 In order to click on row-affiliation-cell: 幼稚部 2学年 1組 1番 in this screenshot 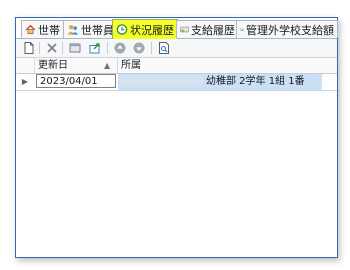, I will do `click(220, 82)`.